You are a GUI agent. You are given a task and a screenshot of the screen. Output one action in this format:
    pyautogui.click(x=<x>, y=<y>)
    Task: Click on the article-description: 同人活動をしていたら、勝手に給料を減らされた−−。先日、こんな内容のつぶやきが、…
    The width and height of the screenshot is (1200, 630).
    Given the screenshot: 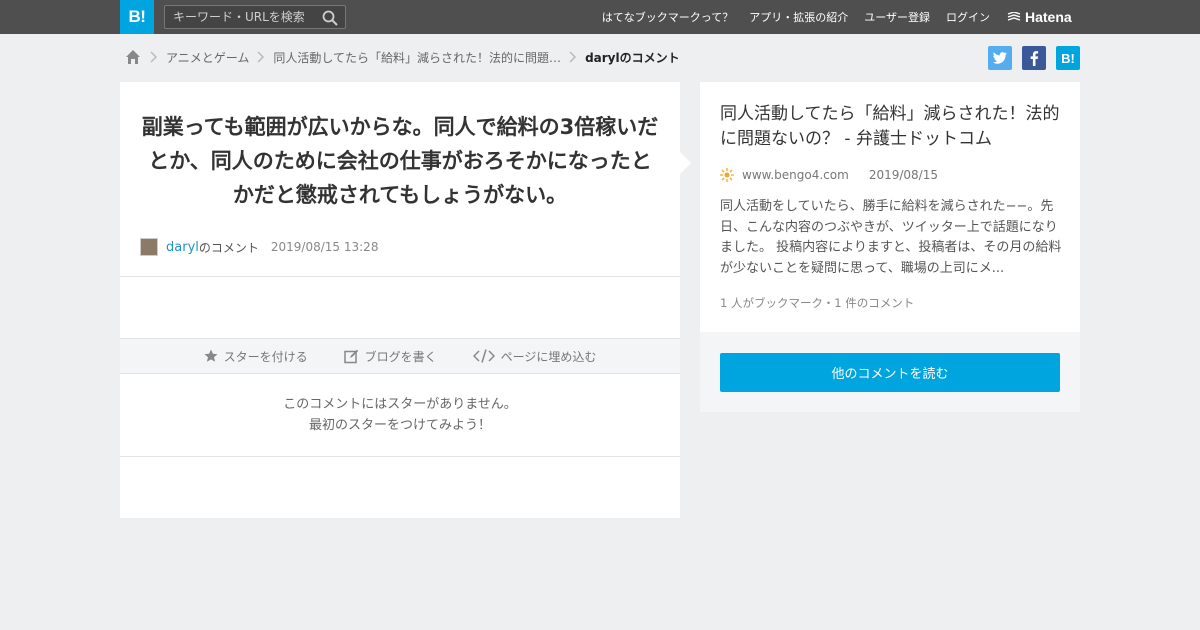 What is the action you would take?
    pyautogui.click(x=891, y=237)
    